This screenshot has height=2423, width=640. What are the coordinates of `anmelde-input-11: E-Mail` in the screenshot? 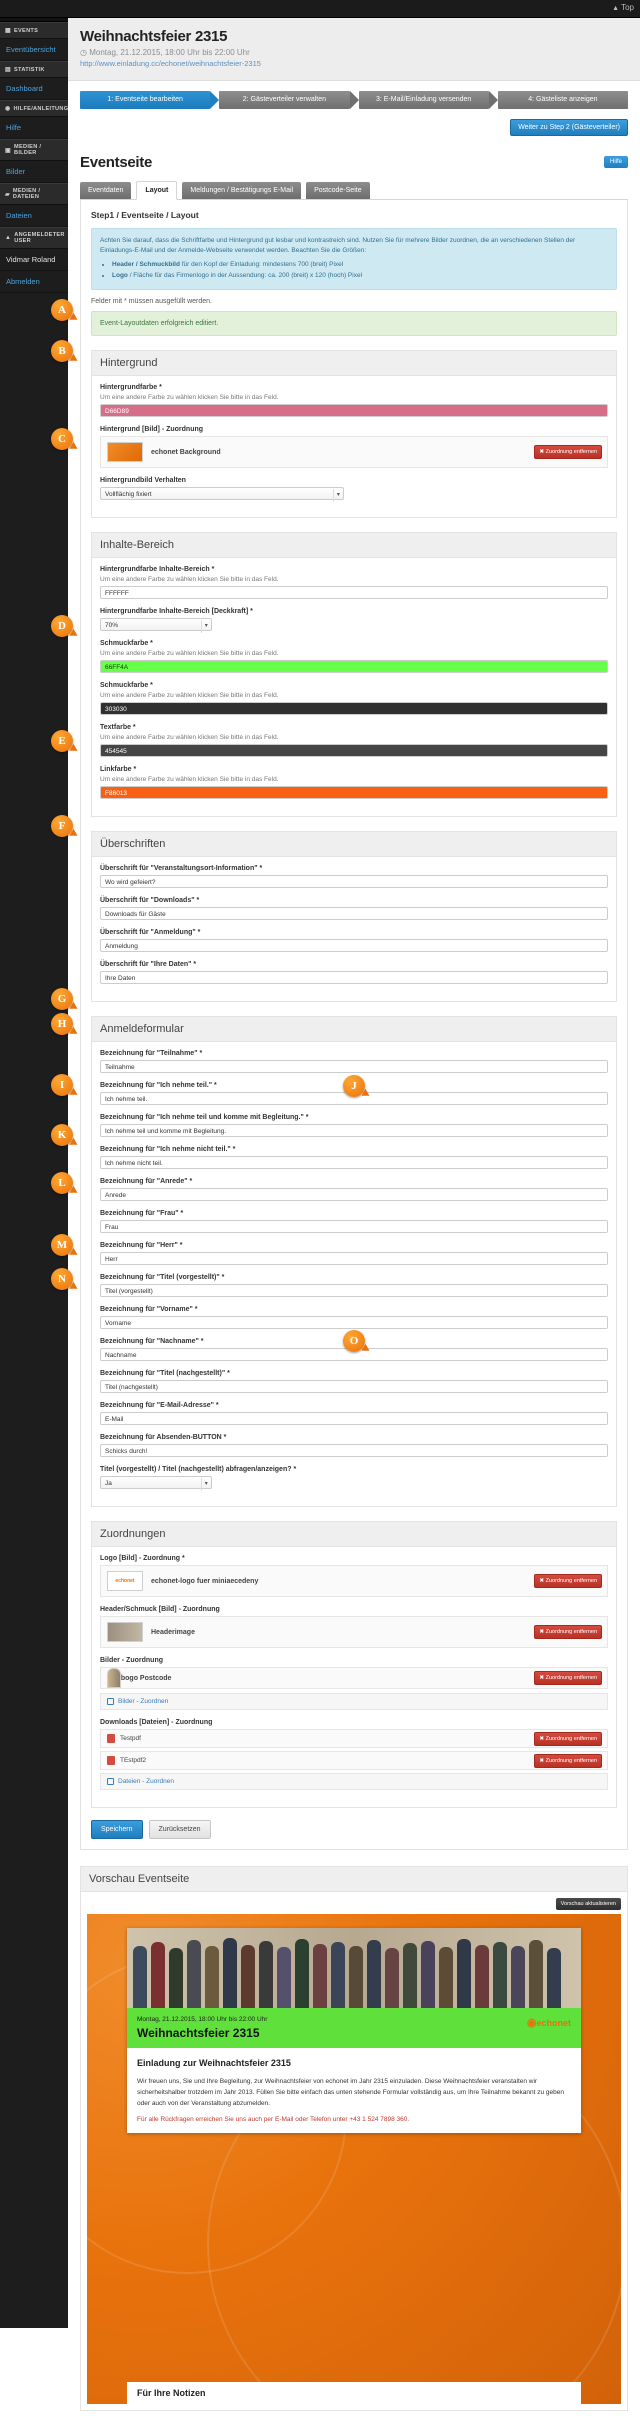 It's located at (354, 1419).